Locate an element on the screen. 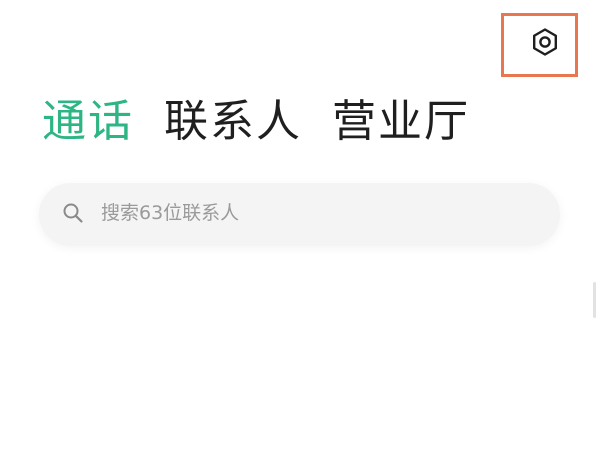 The image size is (600, 450). search-input is located at coordinates (301, 213).